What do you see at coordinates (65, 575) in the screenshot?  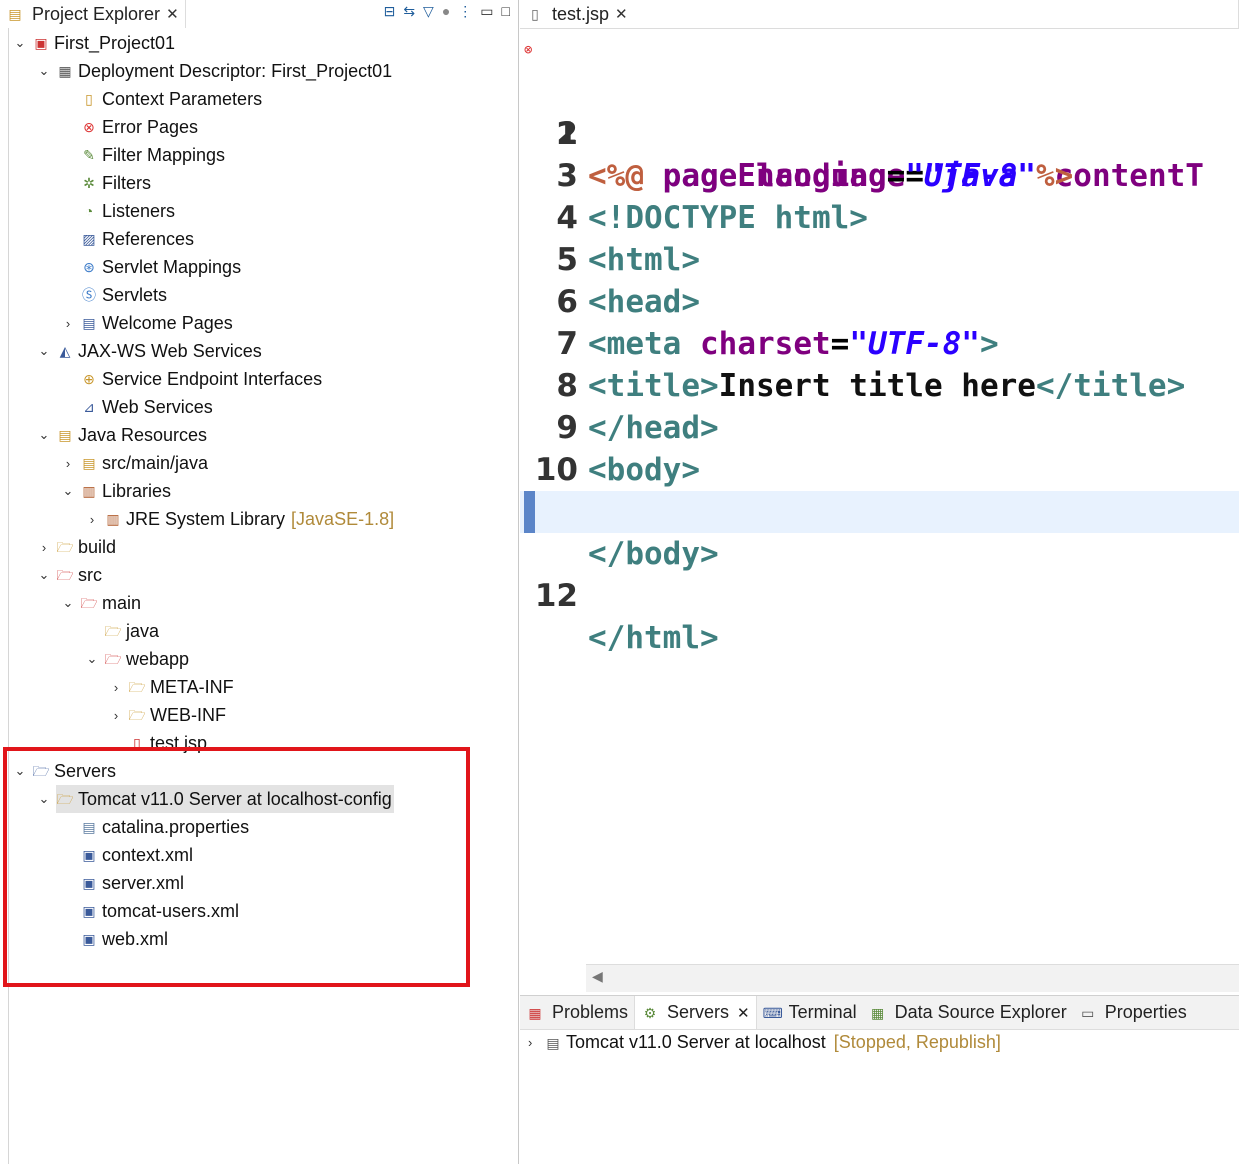 I see `folder-icon: 🗁` at bounding box center [65, 575].